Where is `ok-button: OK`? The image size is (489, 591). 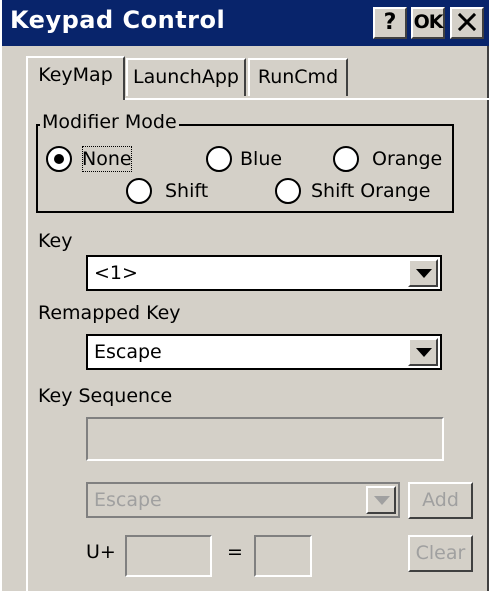 ok-button: OK is located at coordinates (428, 23).